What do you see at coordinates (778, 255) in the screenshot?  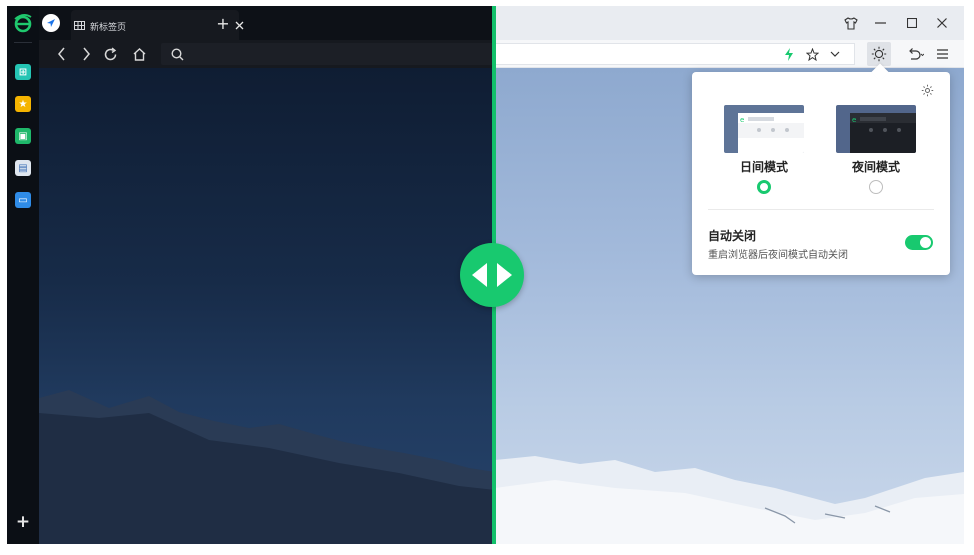 I see `auto-close-description: 重启浏览器后夜间模式自动关闭` at bounding box center [778, 255].